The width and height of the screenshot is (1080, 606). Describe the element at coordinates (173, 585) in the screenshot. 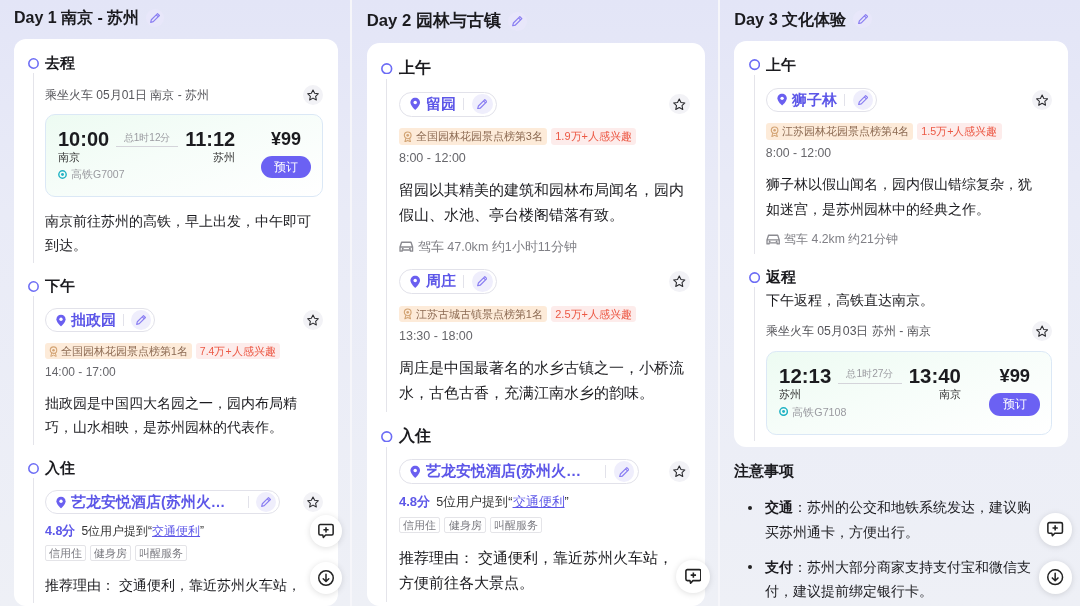

I see `recommendation-text: 推荐理由： 交通便利，靠近苏州火车站，` at that location.